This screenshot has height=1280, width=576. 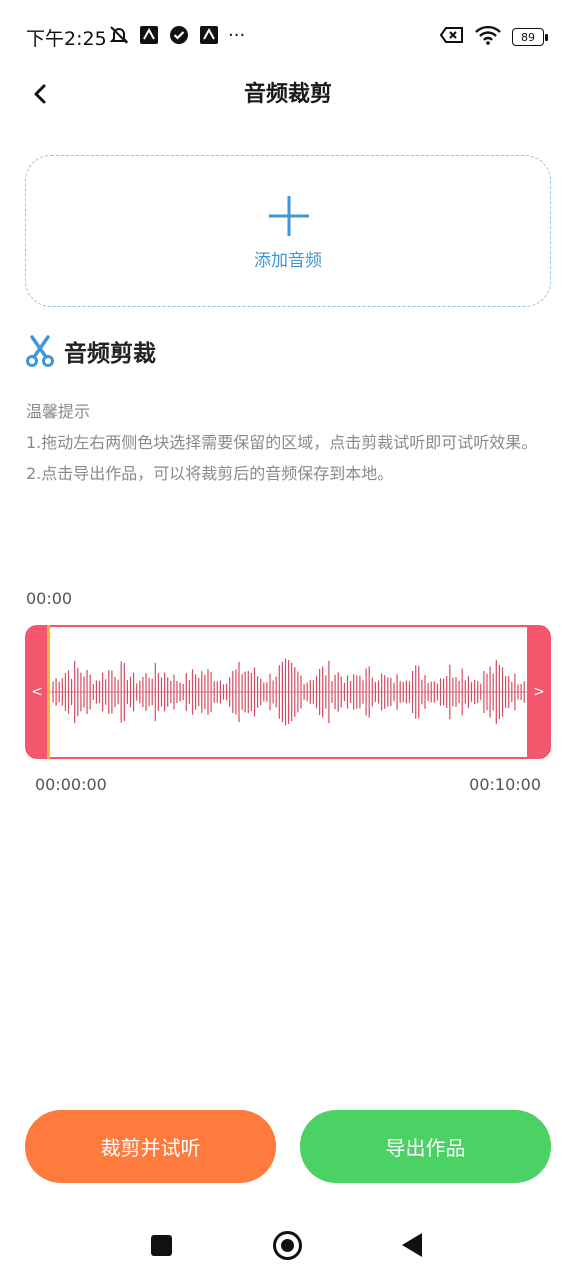 What do you see at coordinates (110, 354) in the screenshot?
I see `section-title: 音频剪裁` at bounding box center [110, 354].